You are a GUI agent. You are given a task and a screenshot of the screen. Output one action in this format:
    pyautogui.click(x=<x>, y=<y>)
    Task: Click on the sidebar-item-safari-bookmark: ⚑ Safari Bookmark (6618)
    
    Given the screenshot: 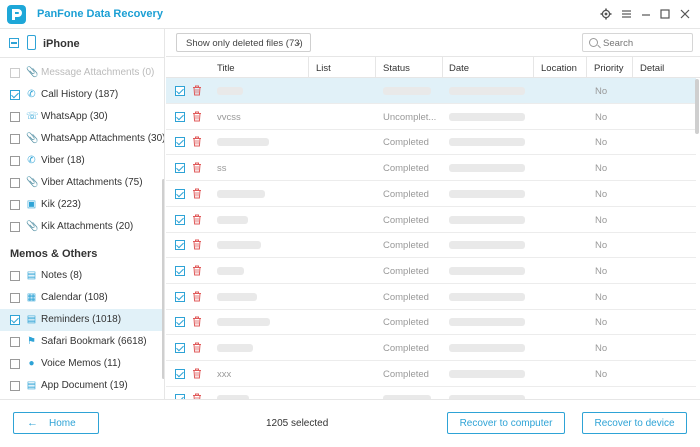 What is the action you would take?
    pyautogui.click(x=81, y=342)
    